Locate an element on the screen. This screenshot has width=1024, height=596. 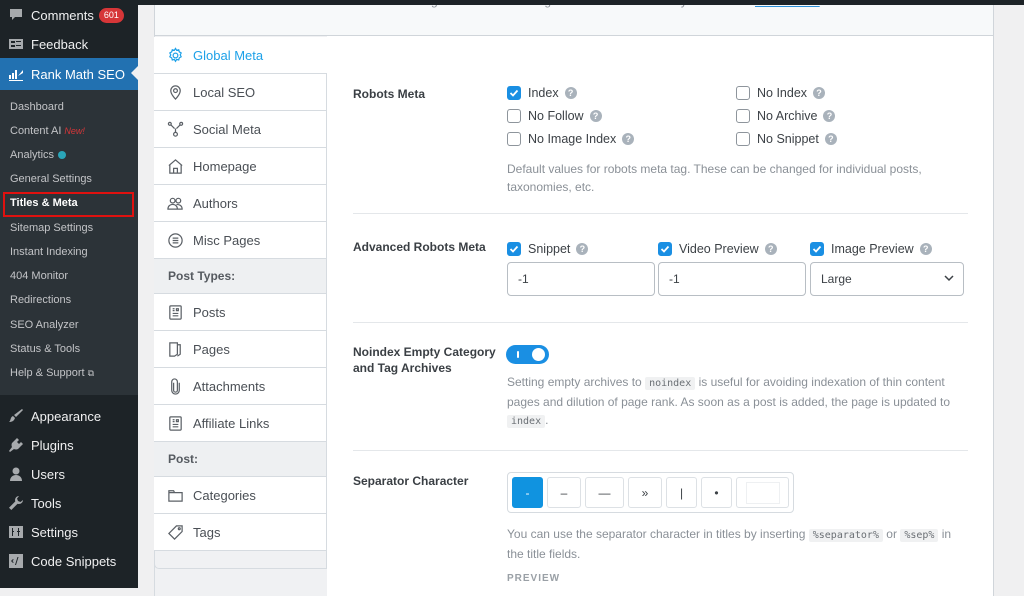
tab-categories: Categories is located at coordinates (240, 495).